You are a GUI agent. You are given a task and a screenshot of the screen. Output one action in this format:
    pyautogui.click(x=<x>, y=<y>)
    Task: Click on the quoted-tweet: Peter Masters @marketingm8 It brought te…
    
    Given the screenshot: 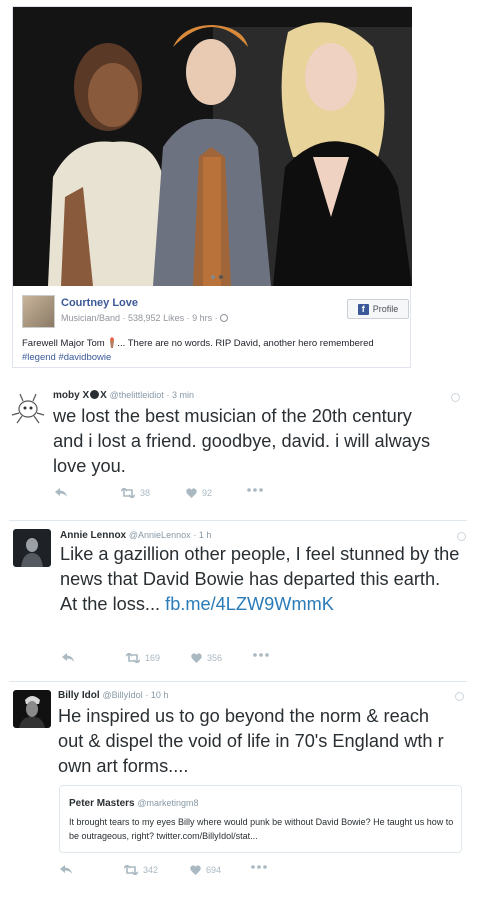 What is the action you would take?
    pyautogui.click(x=260, y=819)
    